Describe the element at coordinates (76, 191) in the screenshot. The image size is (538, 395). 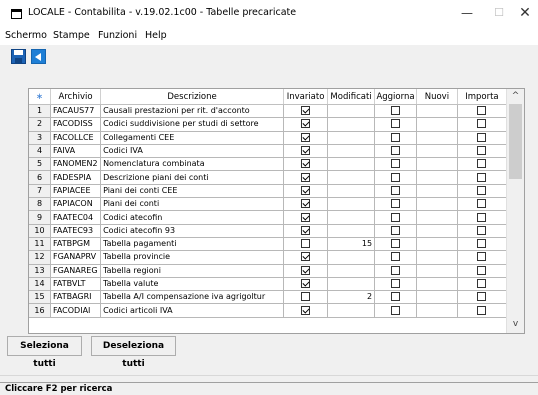
I see `cell-archivio: FAPIACEE` at that location.